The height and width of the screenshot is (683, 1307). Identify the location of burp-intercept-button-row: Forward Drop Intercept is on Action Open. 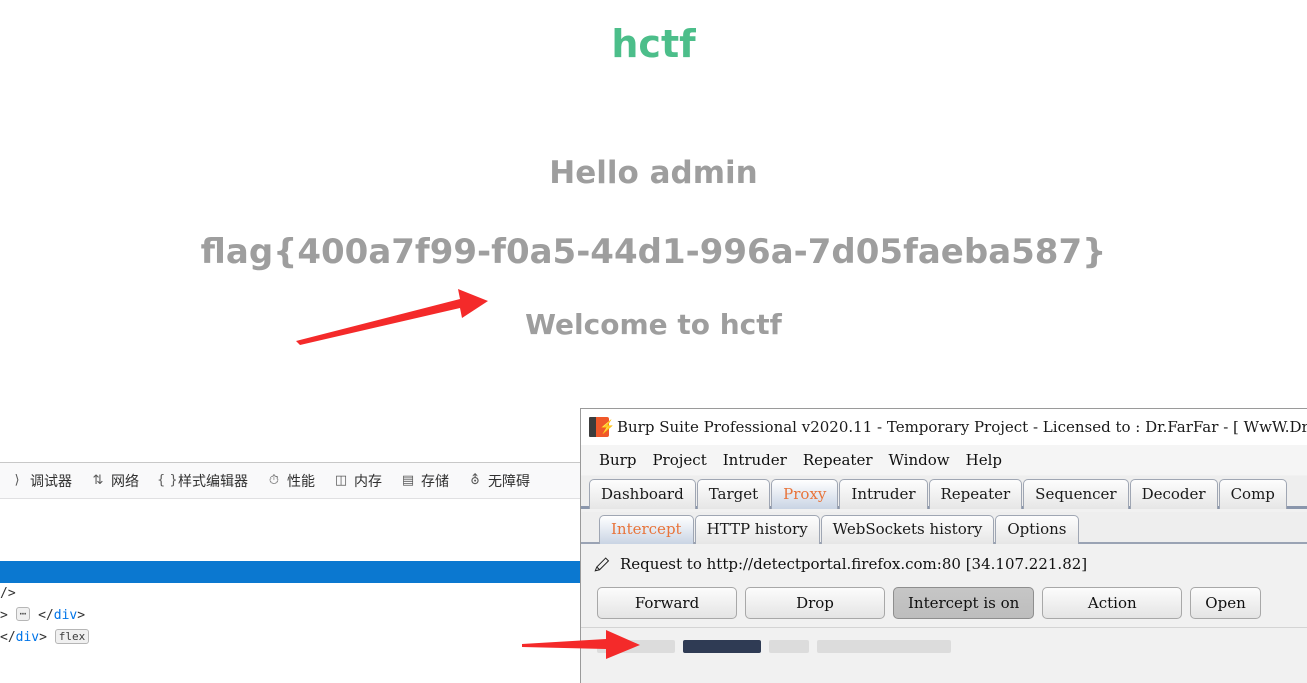
(944, 603).